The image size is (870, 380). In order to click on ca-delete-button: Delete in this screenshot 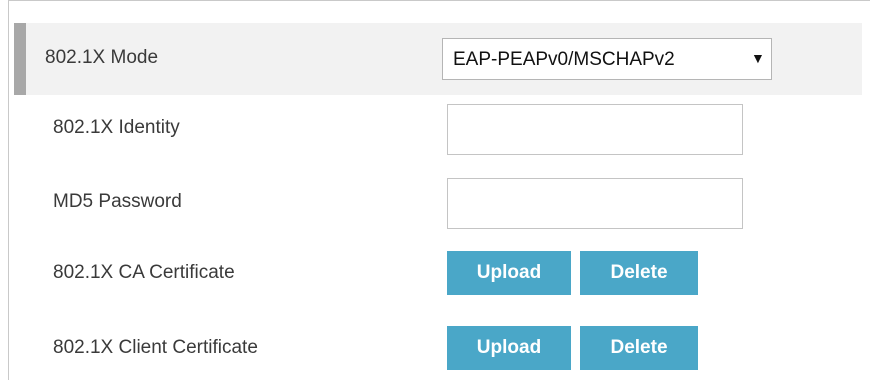, I will do `click(639, 273)`.